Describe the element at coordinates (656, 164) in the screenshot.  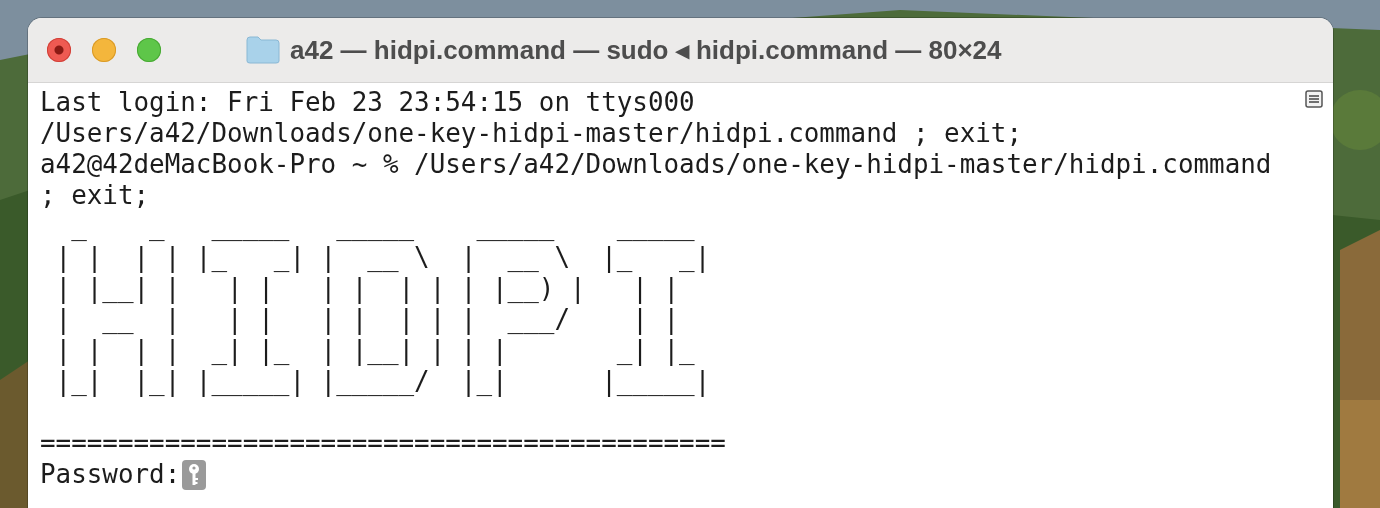
I see `terminal-line: a42@42deMacBook-Pro ~ % /Users/a42/Downloads/one-key-hidpi-master/hidpi.command` at that location.